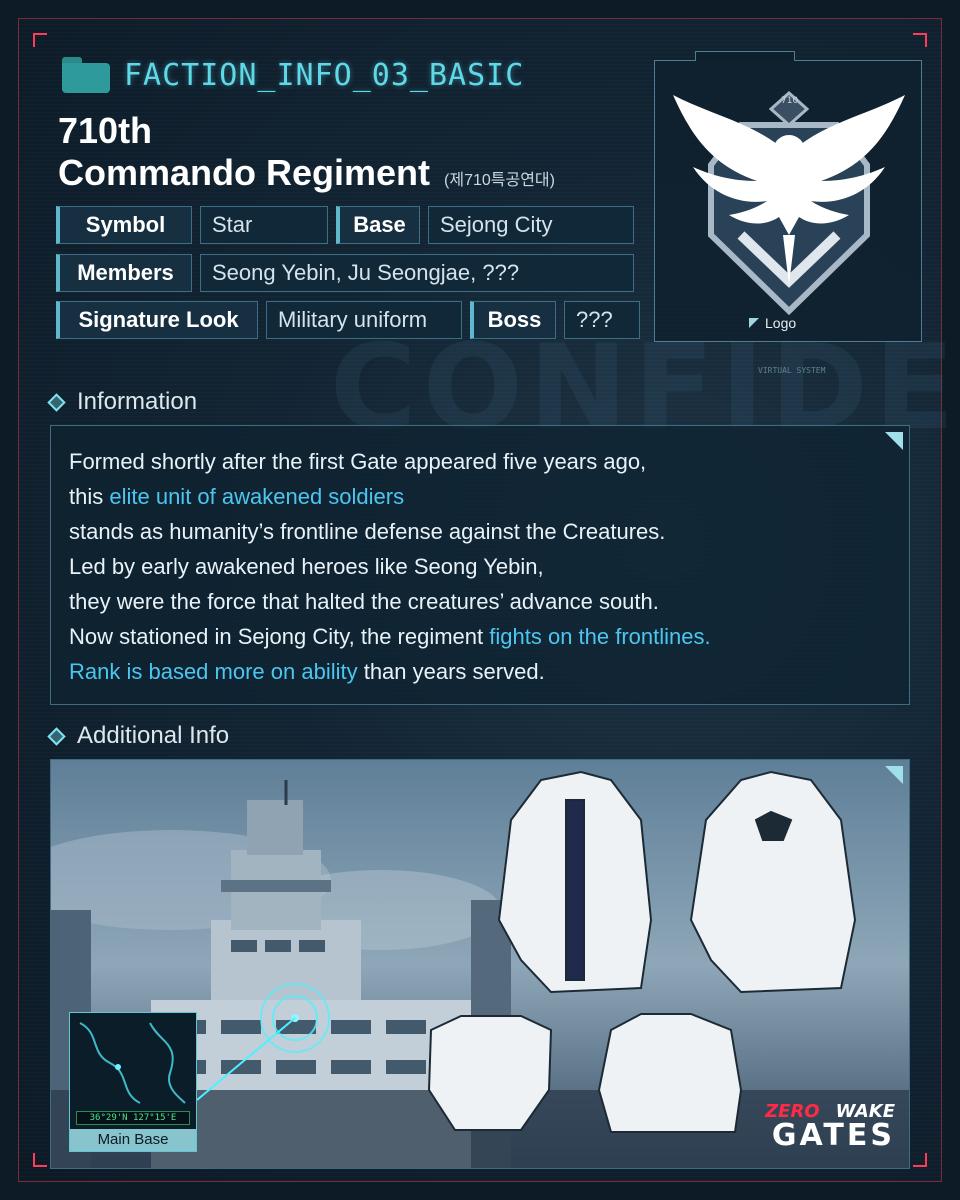  Describe the element at coordinates (153, 735) in the screenshot. I see `additional-heading-text: Additional Info` at that location.